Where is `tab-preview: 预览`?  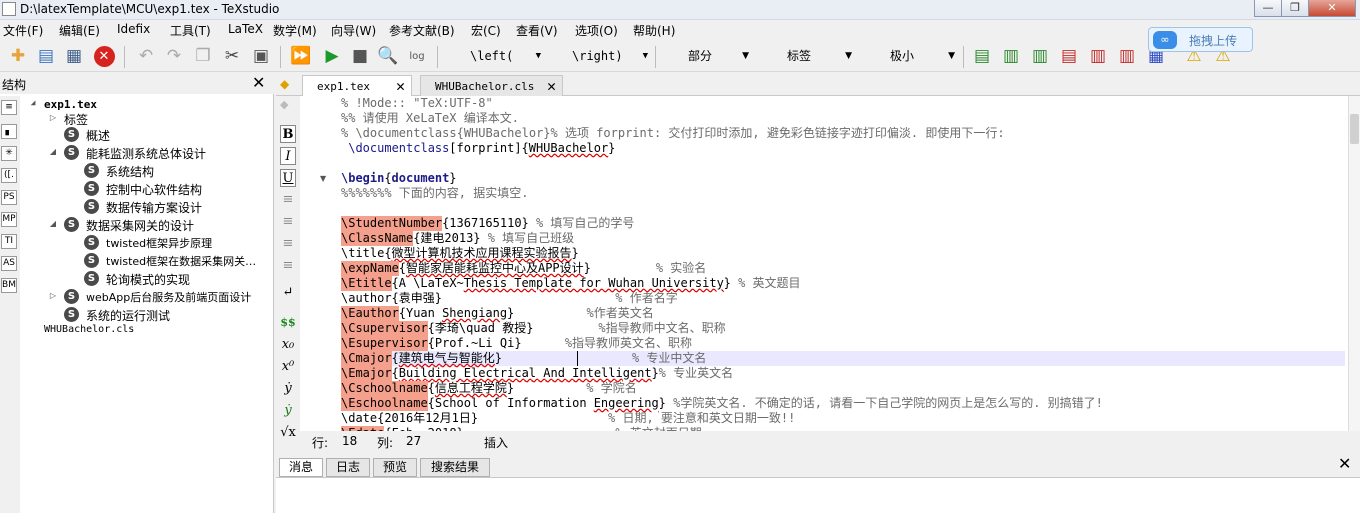 tab-preview: 预览 is located at coordinates (395, 467).